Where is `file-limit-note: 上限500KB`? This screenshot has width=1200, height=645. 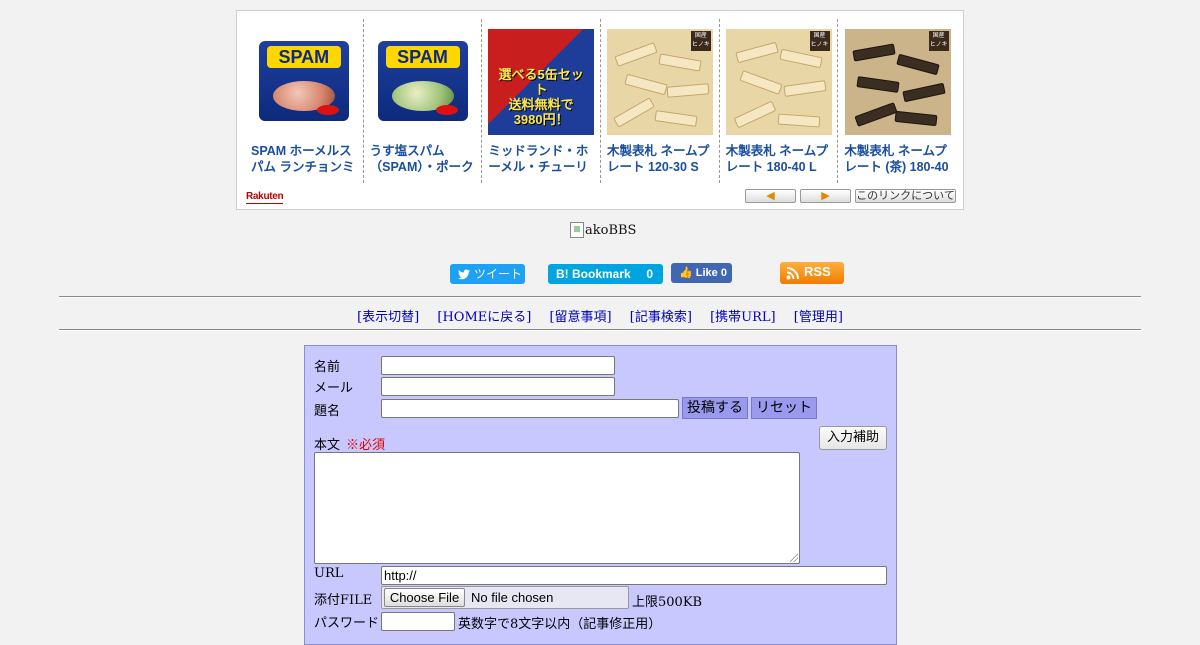
file-limit-note: 上限500KB is located at coordinates (667, 602).